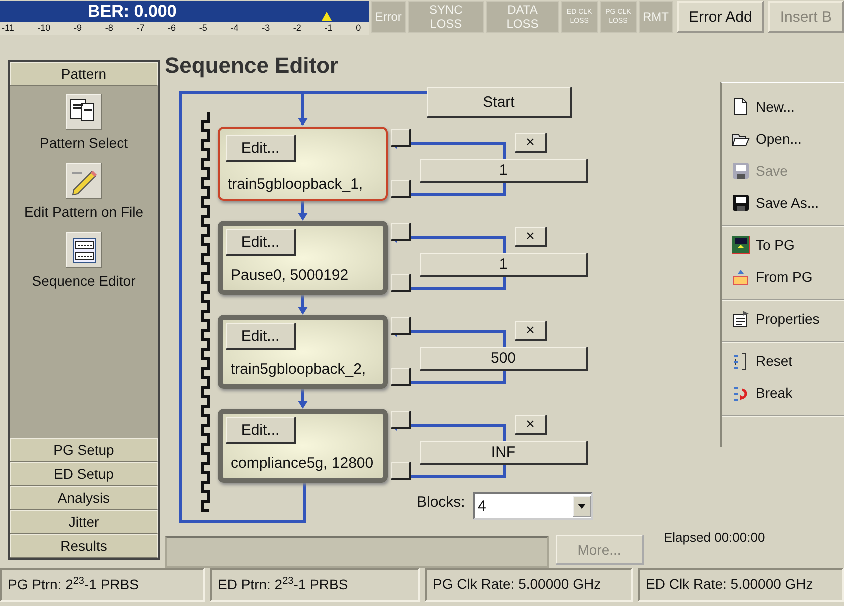  What do you see at coordinates (109, 28) in the screenshot?
I see `scale-label: -8` at bounding box center [109, 28].